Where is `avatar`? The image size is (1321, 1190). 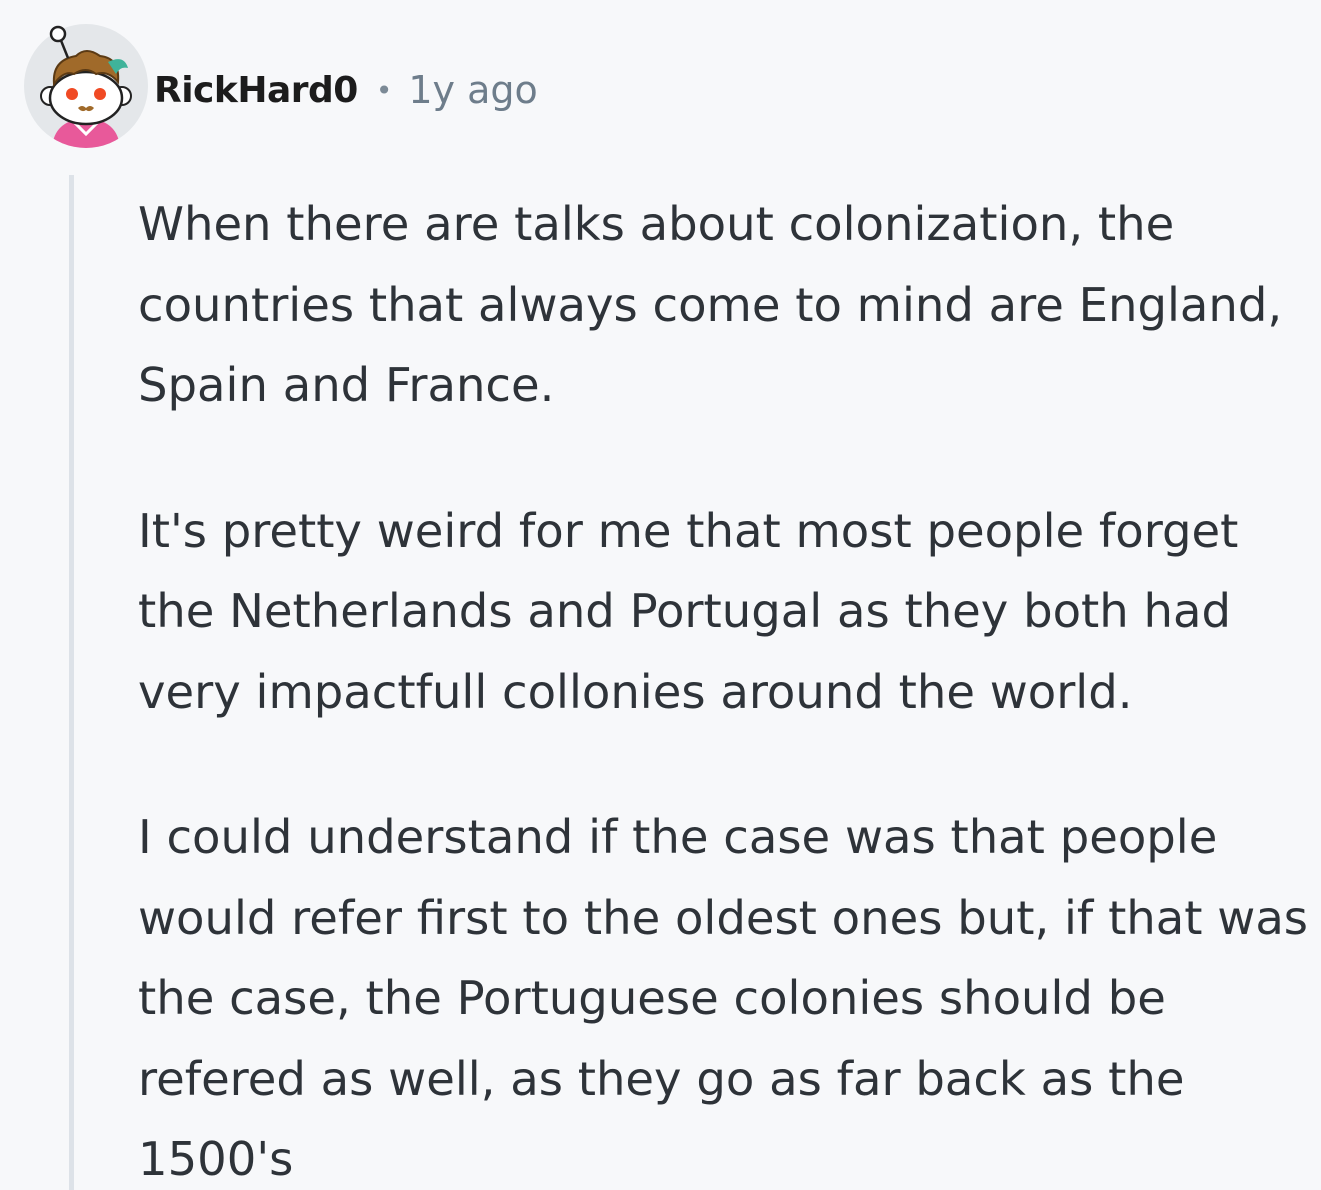 avatar is located at coordinates (86, 86).